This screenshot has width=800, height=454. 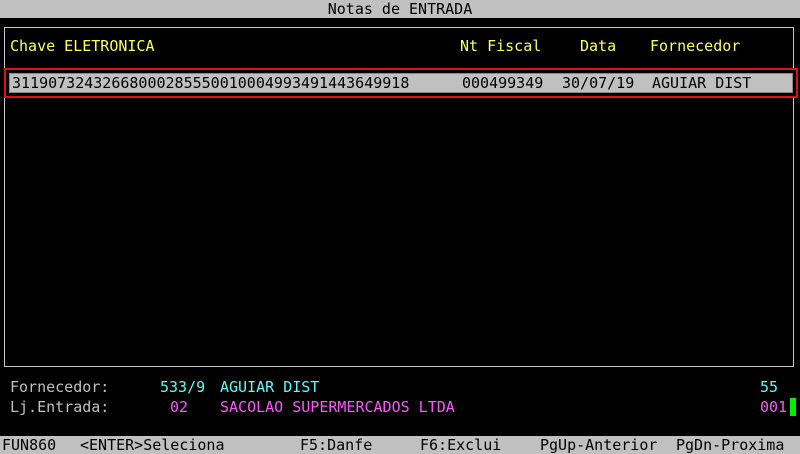 What do you see at coordinates (337, 407) in the screenshot?
I see `loja-name: SACOLAO SUPERMERCADOS LTDA` at bounding box center [337, 407].